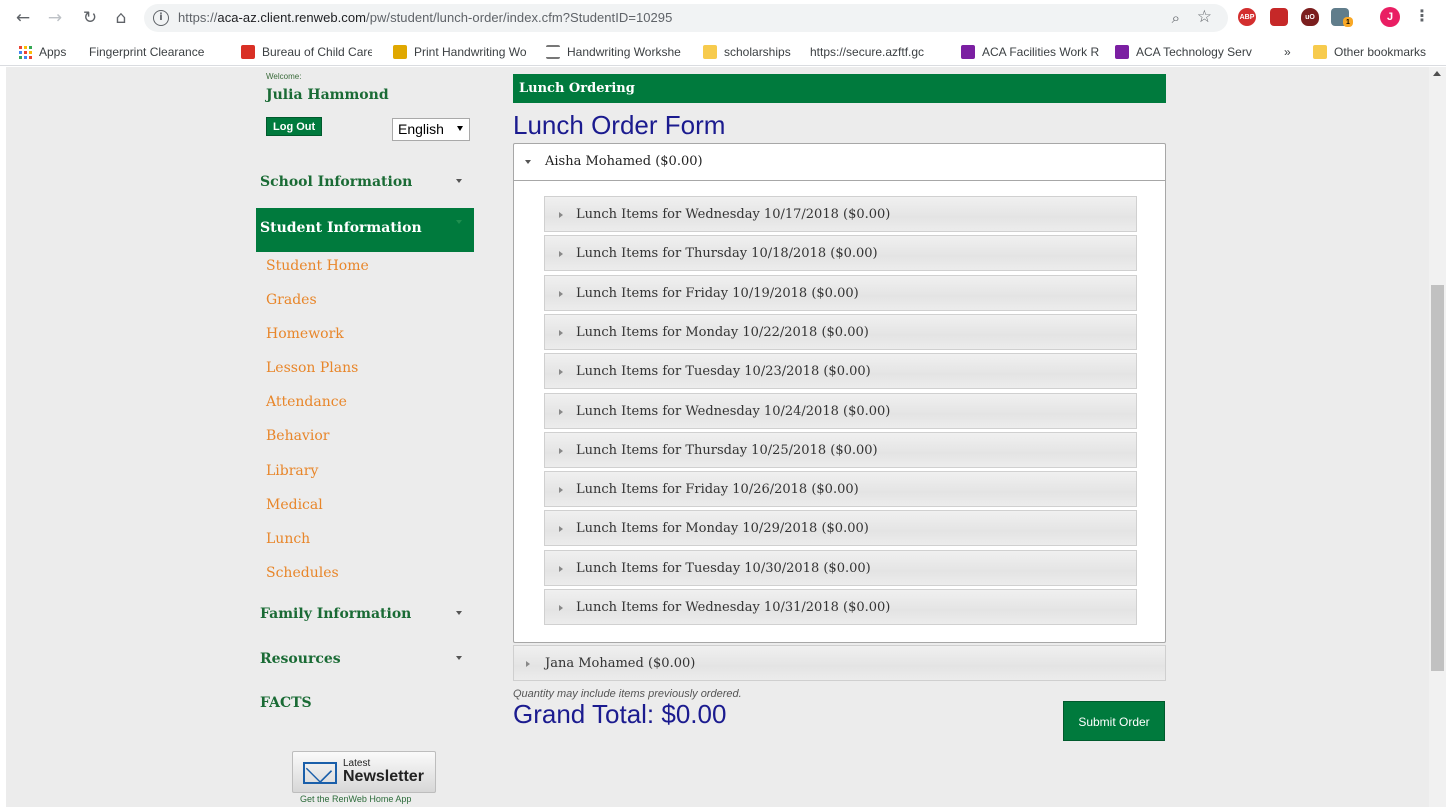 The image size is (1446, 807). Describe the element at coordinates (121, 18) in the screenshot. I see `home-icon: ⌂` at that location.